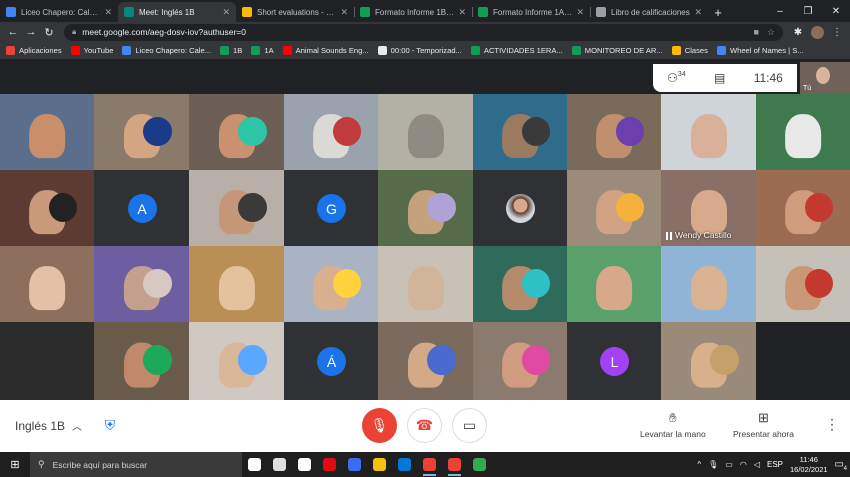  Describe the element at coordinates (841, 465) in the screenshot. I see `notification-center-icon: ▭ 4` at that location.